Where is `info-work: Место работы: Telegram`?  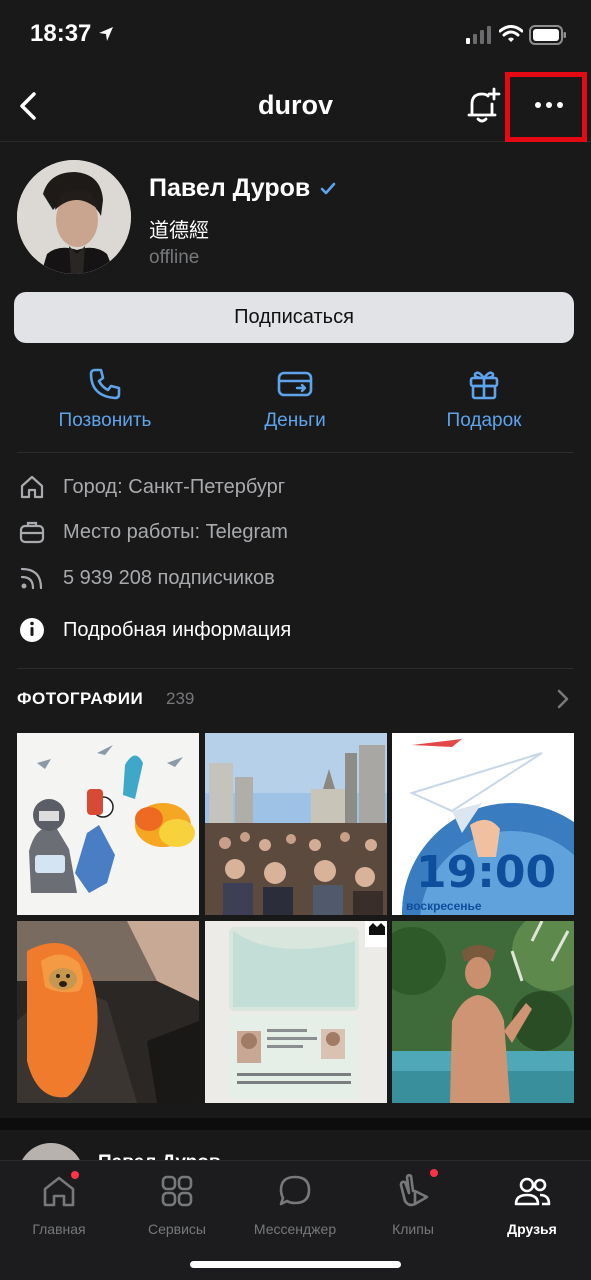
info-work: Место работы: Telegram is located at coordinates (297, 532).